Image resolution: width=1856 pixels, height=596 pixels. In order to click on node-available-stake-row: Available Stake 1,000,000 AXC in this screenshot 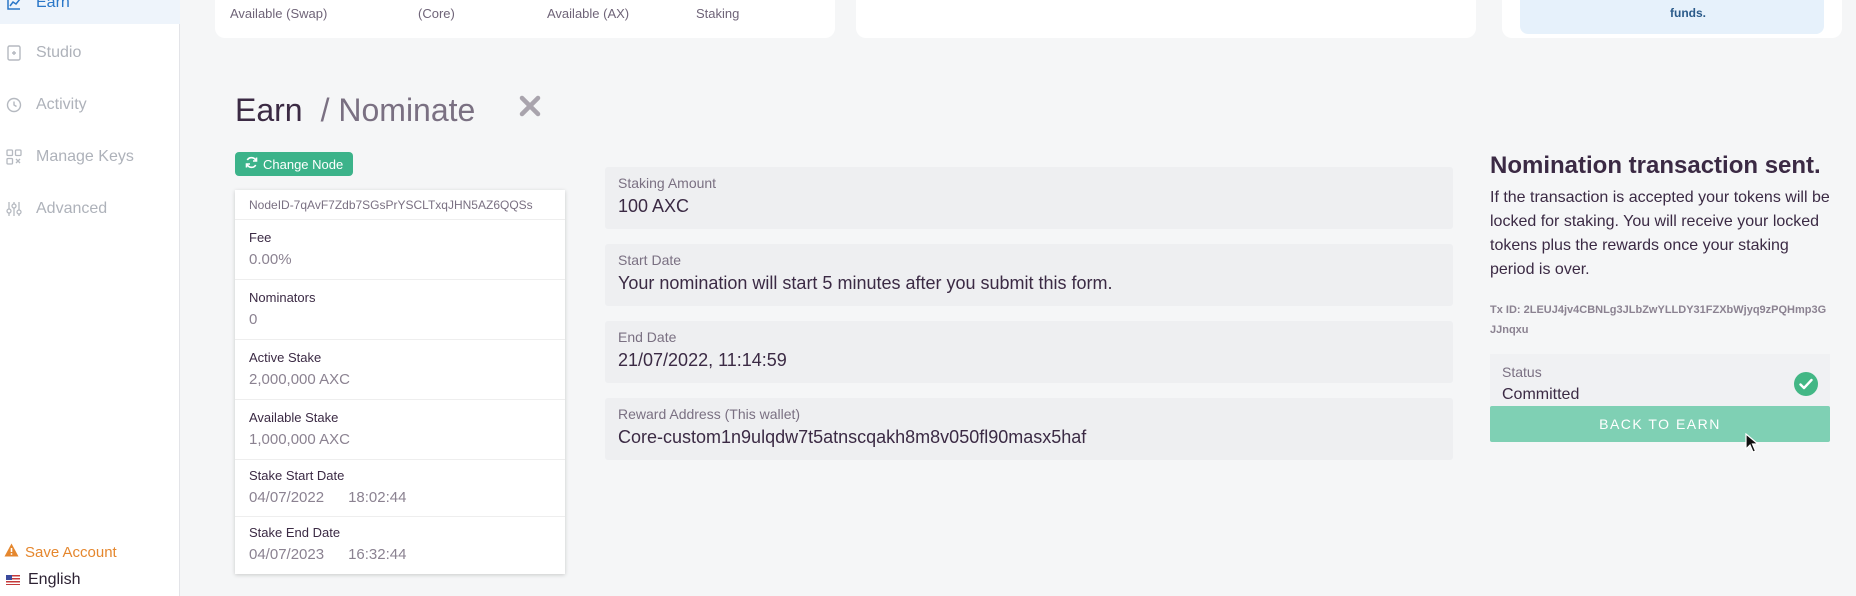, I will do `click(400, 430)`.